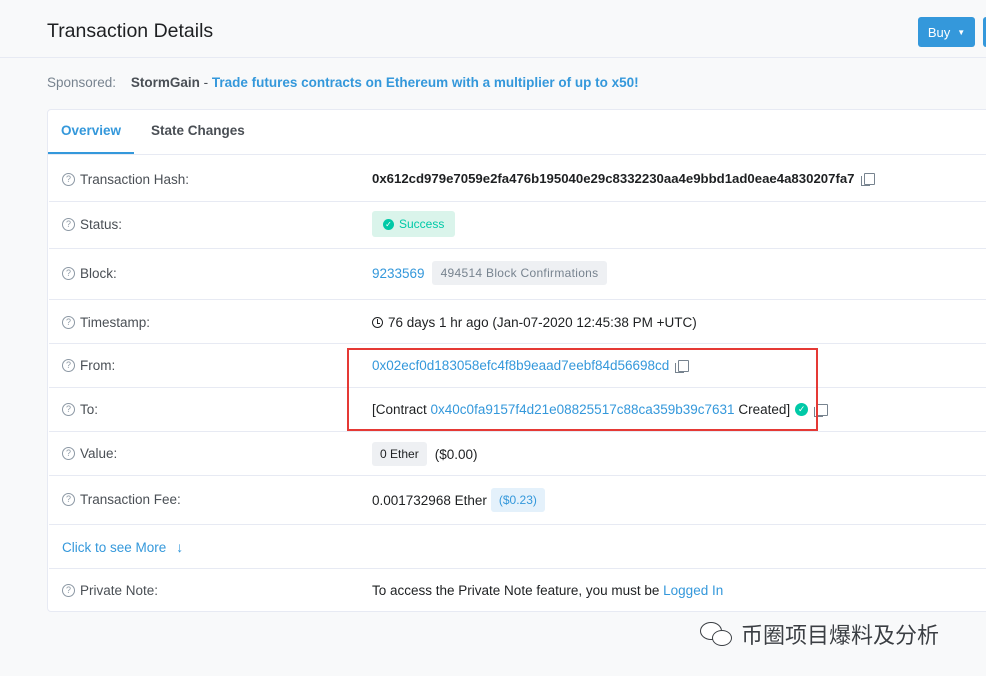 The height and width of the screenshot is (676, 986). I want to click on to-label: To:, so click(89, 409).